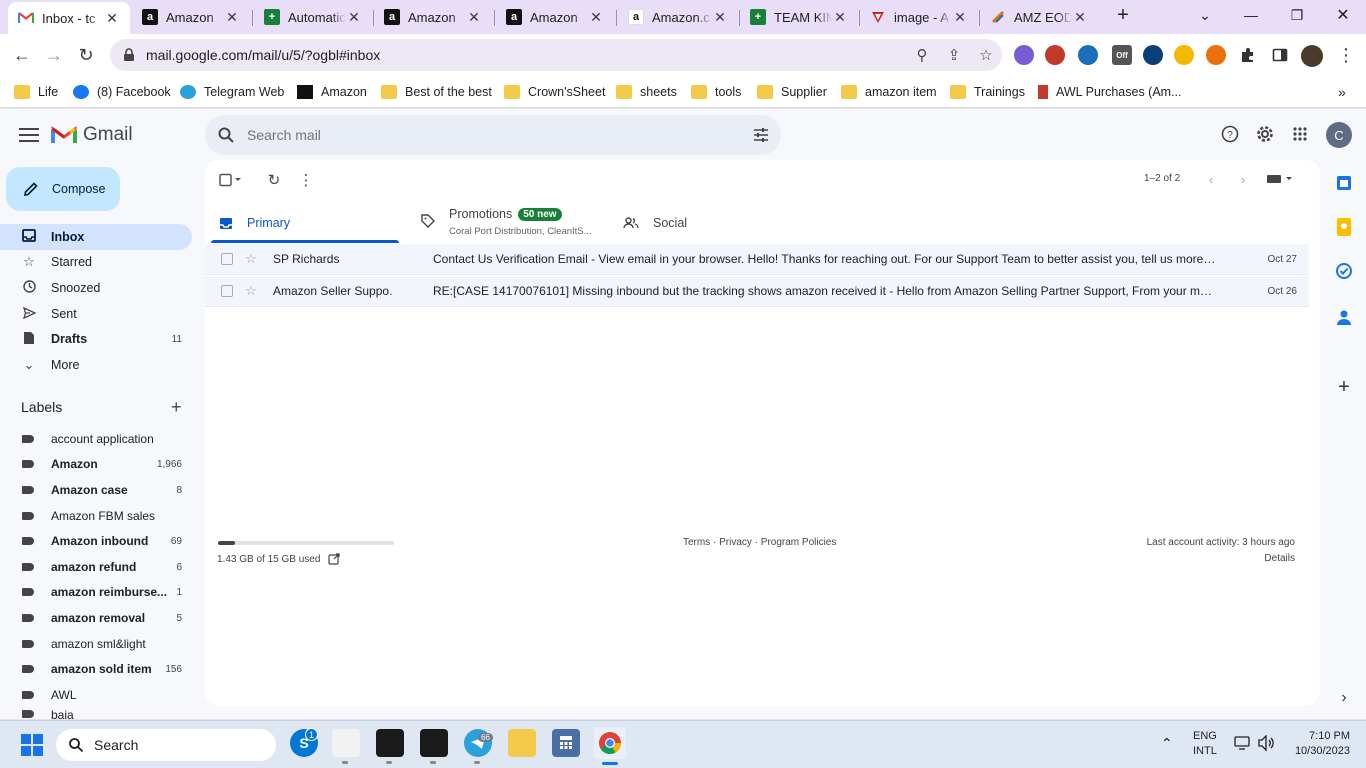 This screenshot has width=1366, height=768. What do you see at coordinates (54, 55) in the screenshot?
I see `forward-icon: →` at bounding box center [54, 55].